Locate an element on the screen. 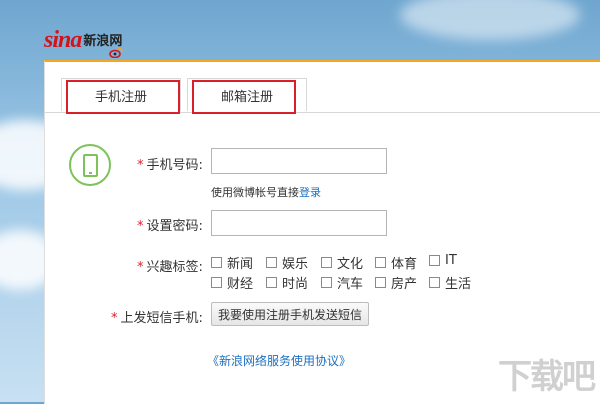  sina-logo: sina 新浪网 is located at coordinates (83, 42).